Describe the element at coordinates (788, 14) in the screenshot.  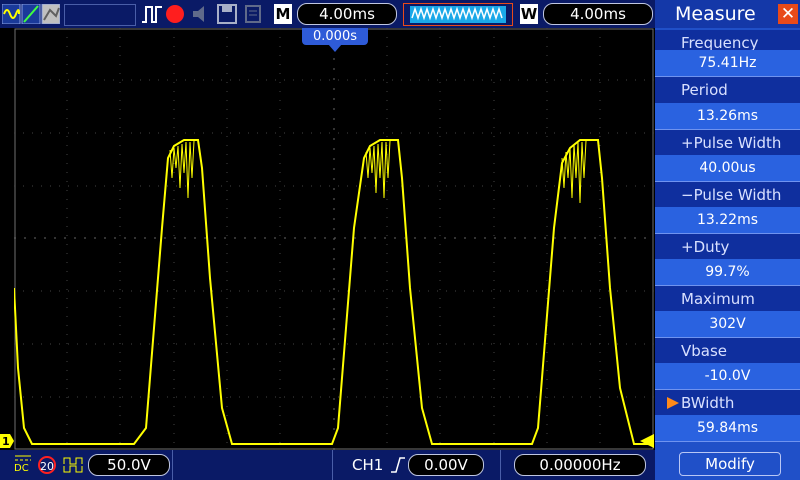
I see `close-icon: ✕` at that location.